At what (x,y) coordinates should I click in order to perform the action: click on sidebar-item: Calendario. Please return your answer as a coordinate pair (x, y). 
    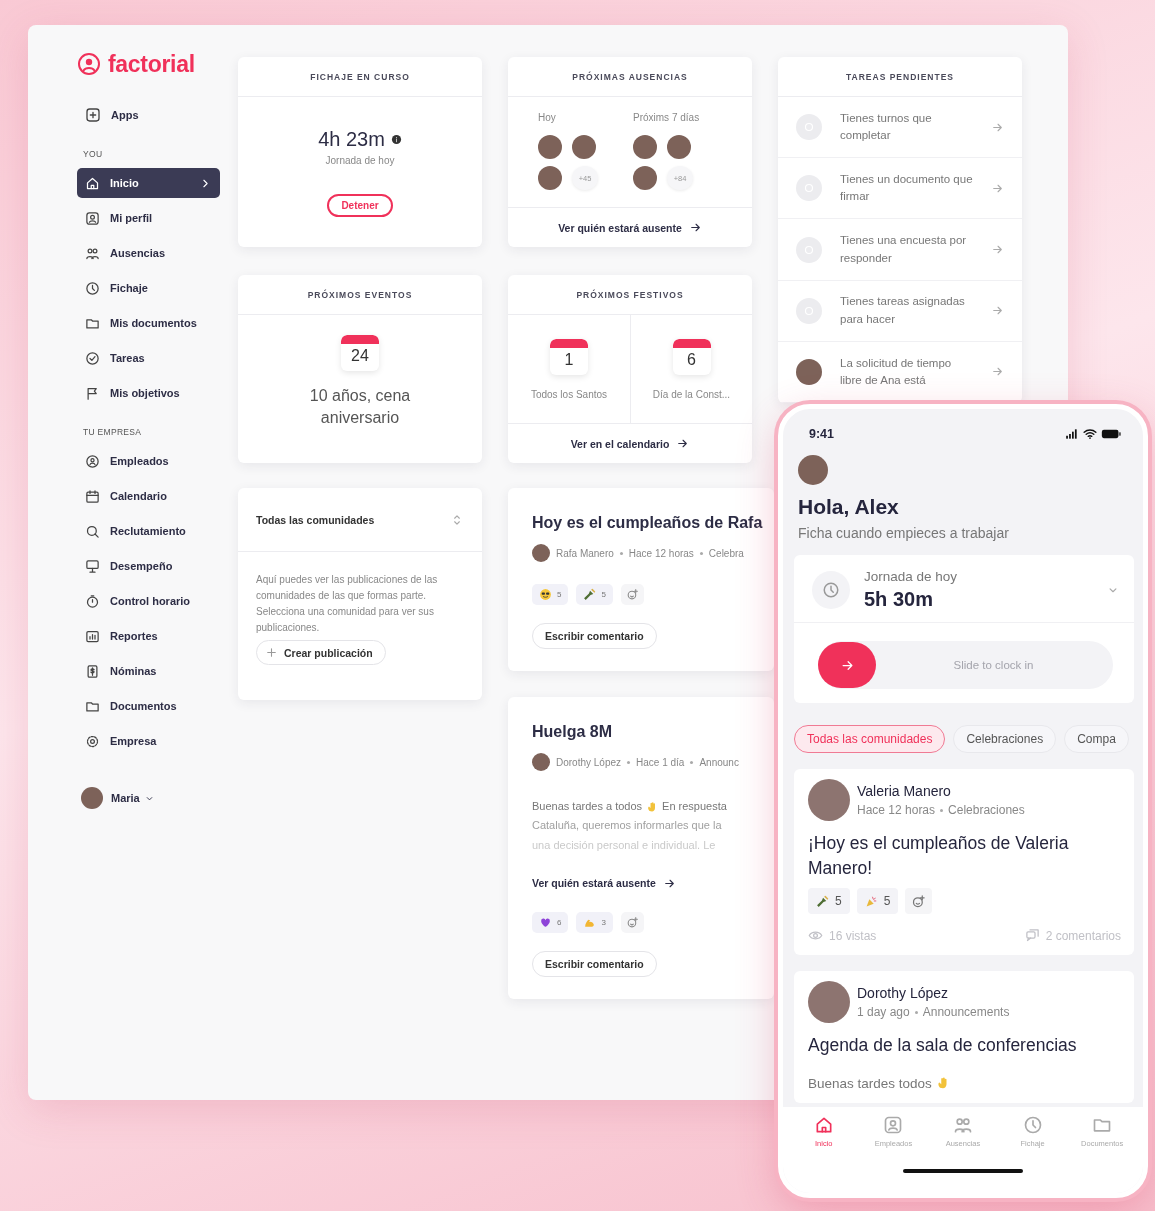
    Looking at the image, I should click on (148, 496).